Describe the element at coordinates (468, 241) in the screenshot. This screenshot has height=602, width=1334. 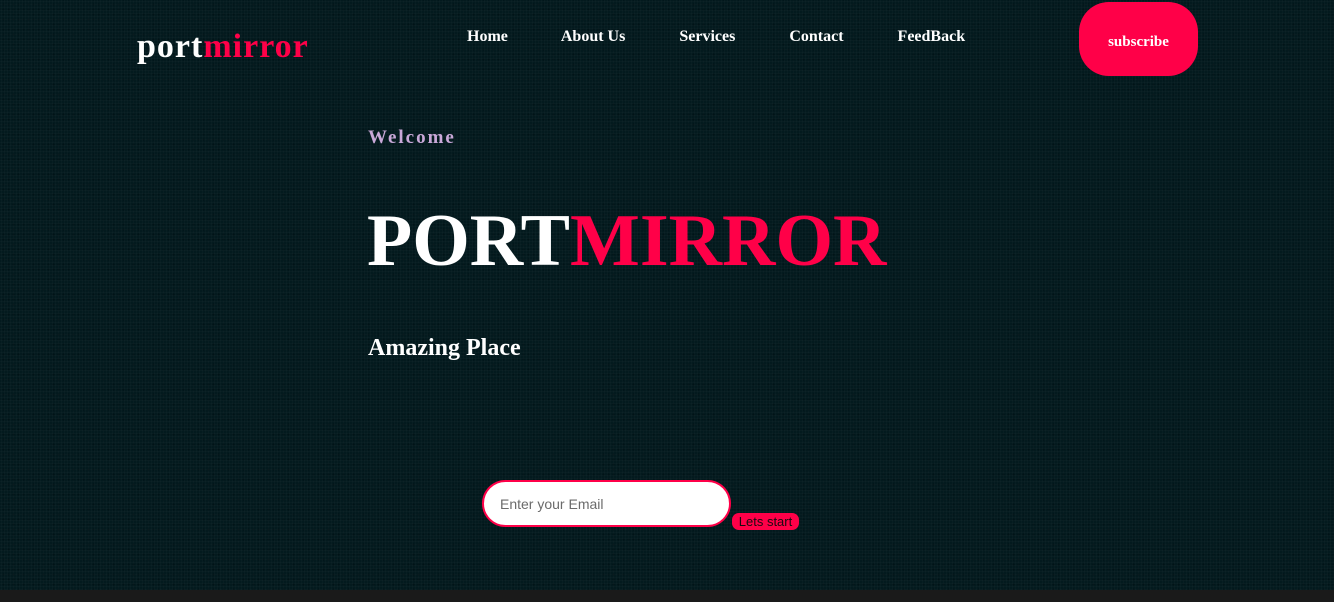
I see `hero-title-plain: PORT` at that location.